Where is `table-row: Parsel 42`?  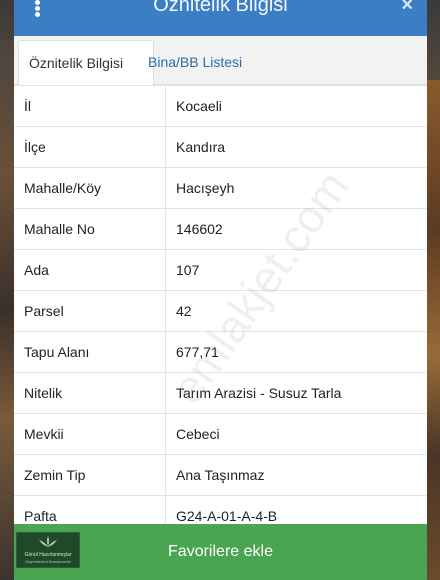 table-row: Parsel 42 is located at coordinates (220, 311).